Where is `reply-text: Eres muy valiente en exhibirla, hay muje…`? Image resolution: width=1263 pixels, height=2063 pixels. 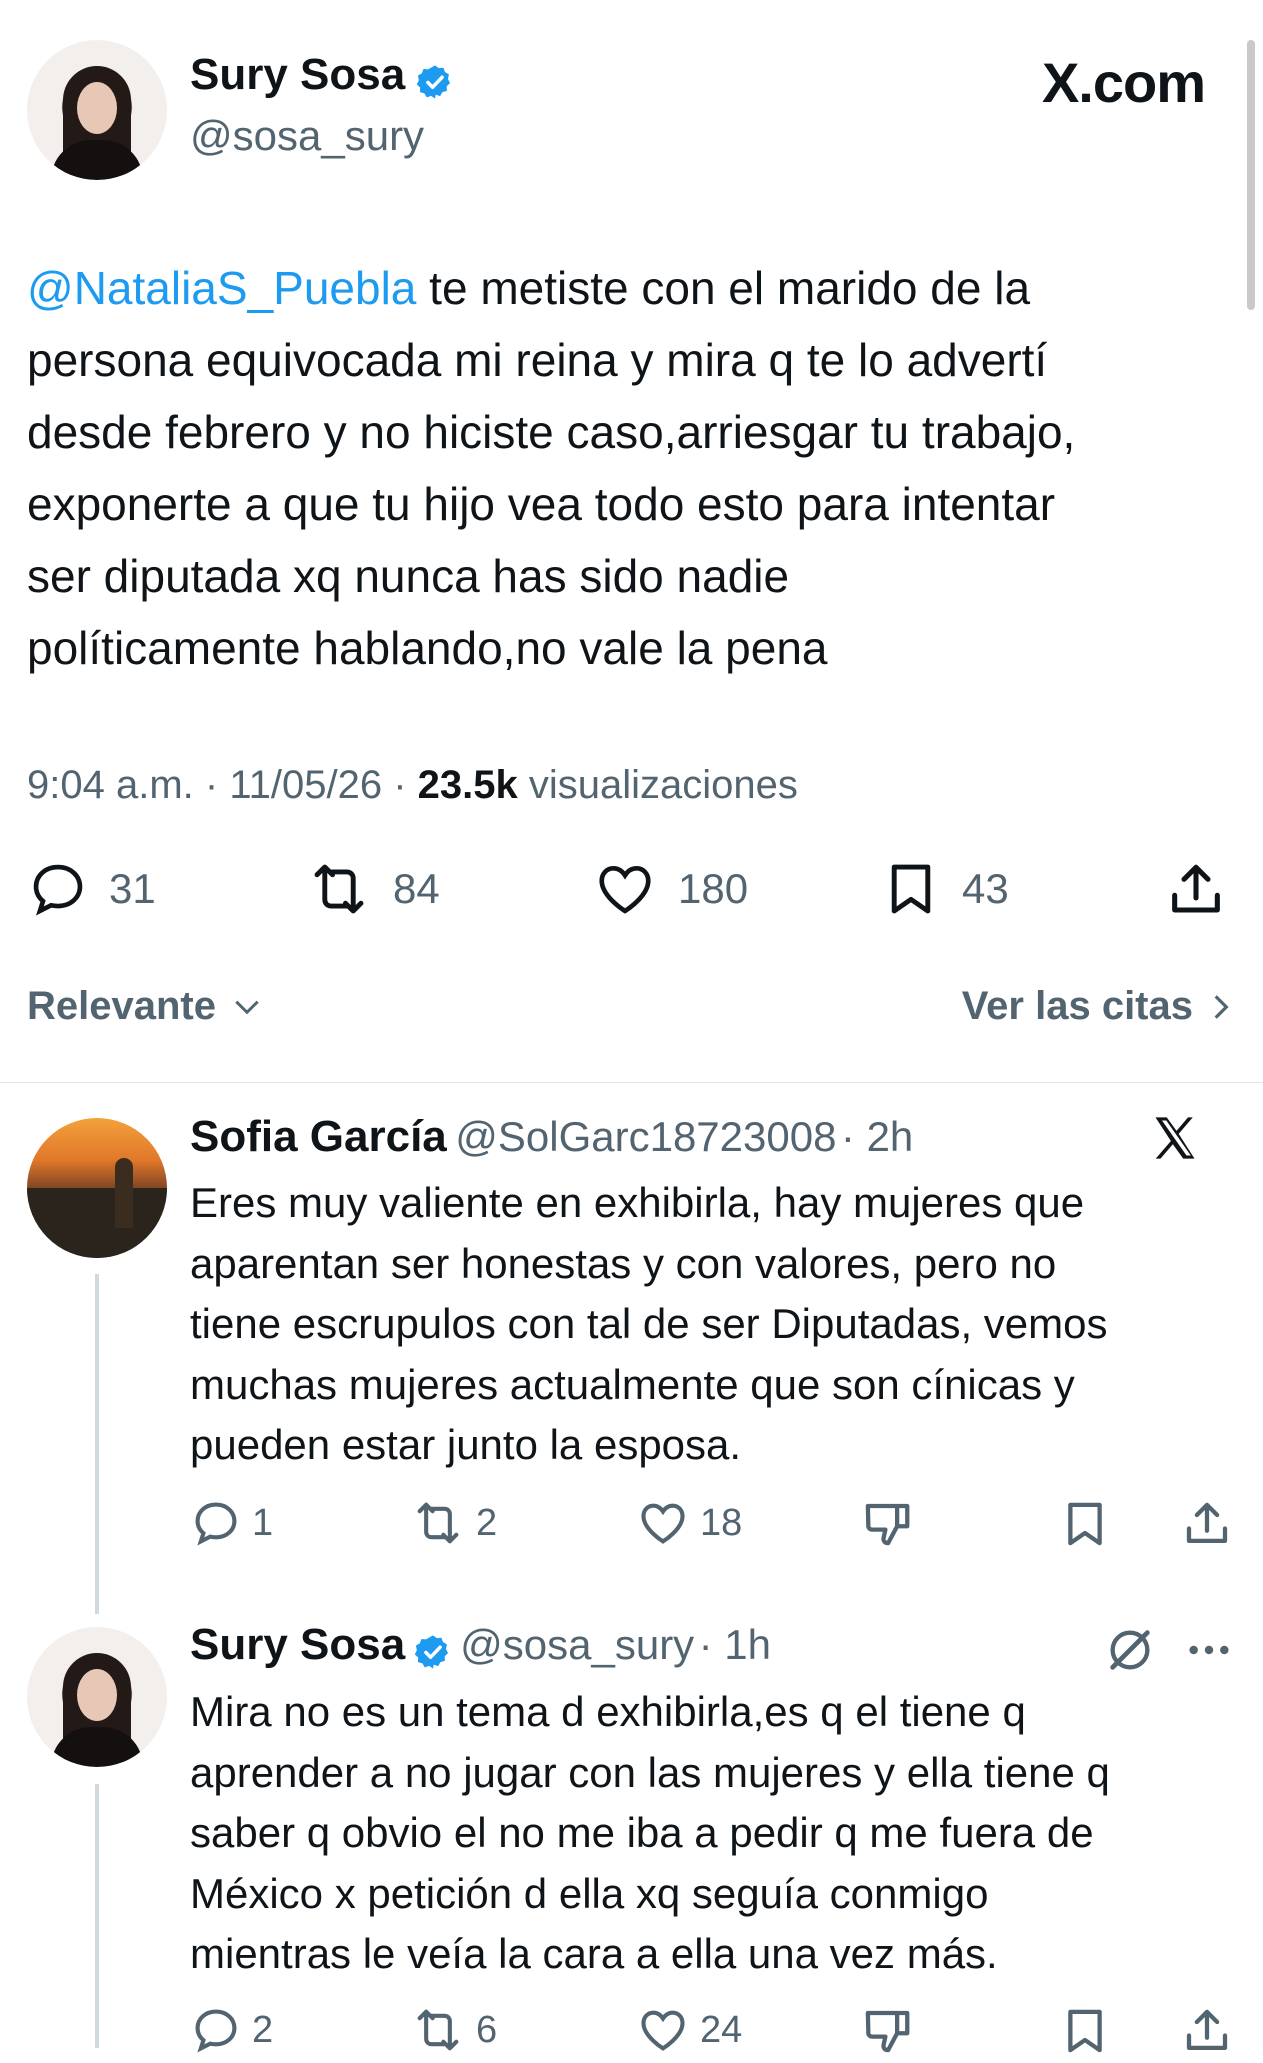
reply-text: Eres muy valiente en exhibirla, hay muje… is located at coordinates (715, 1324).